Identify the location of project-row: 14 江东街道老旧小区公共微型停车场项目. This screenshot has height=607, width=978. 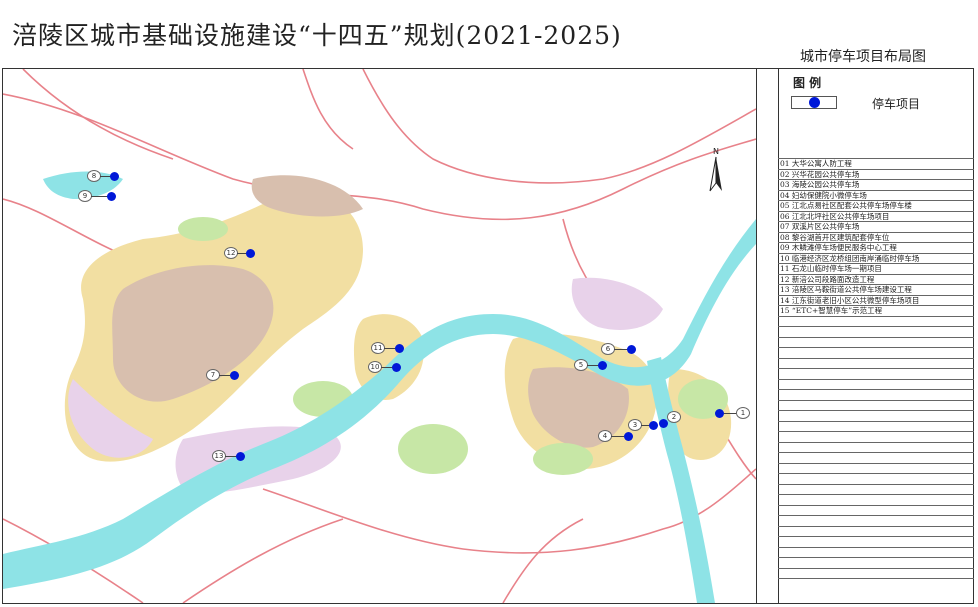
(876, 300).